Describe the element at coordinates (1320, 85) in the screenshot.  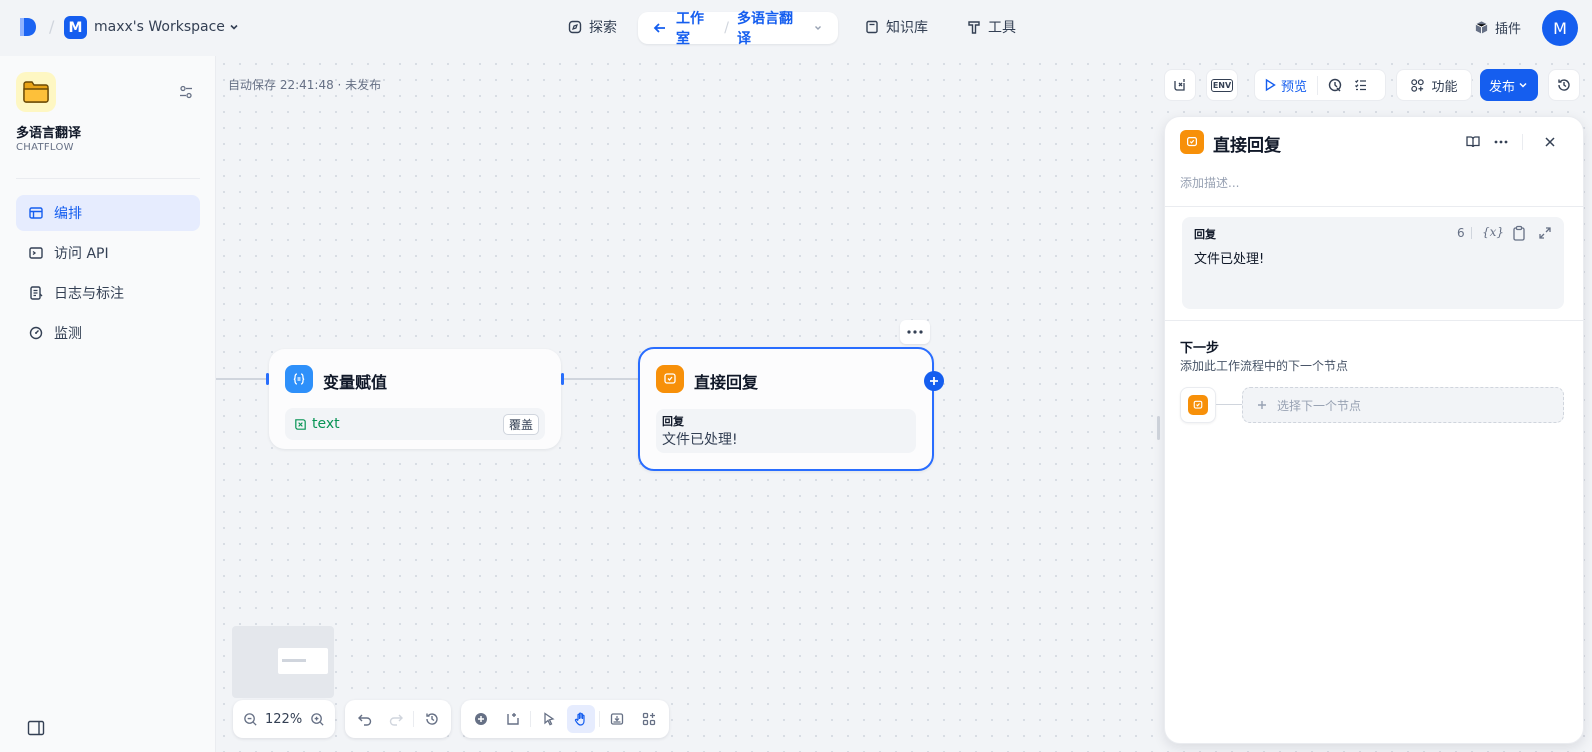
I see `run-controls: 预览` at that location.